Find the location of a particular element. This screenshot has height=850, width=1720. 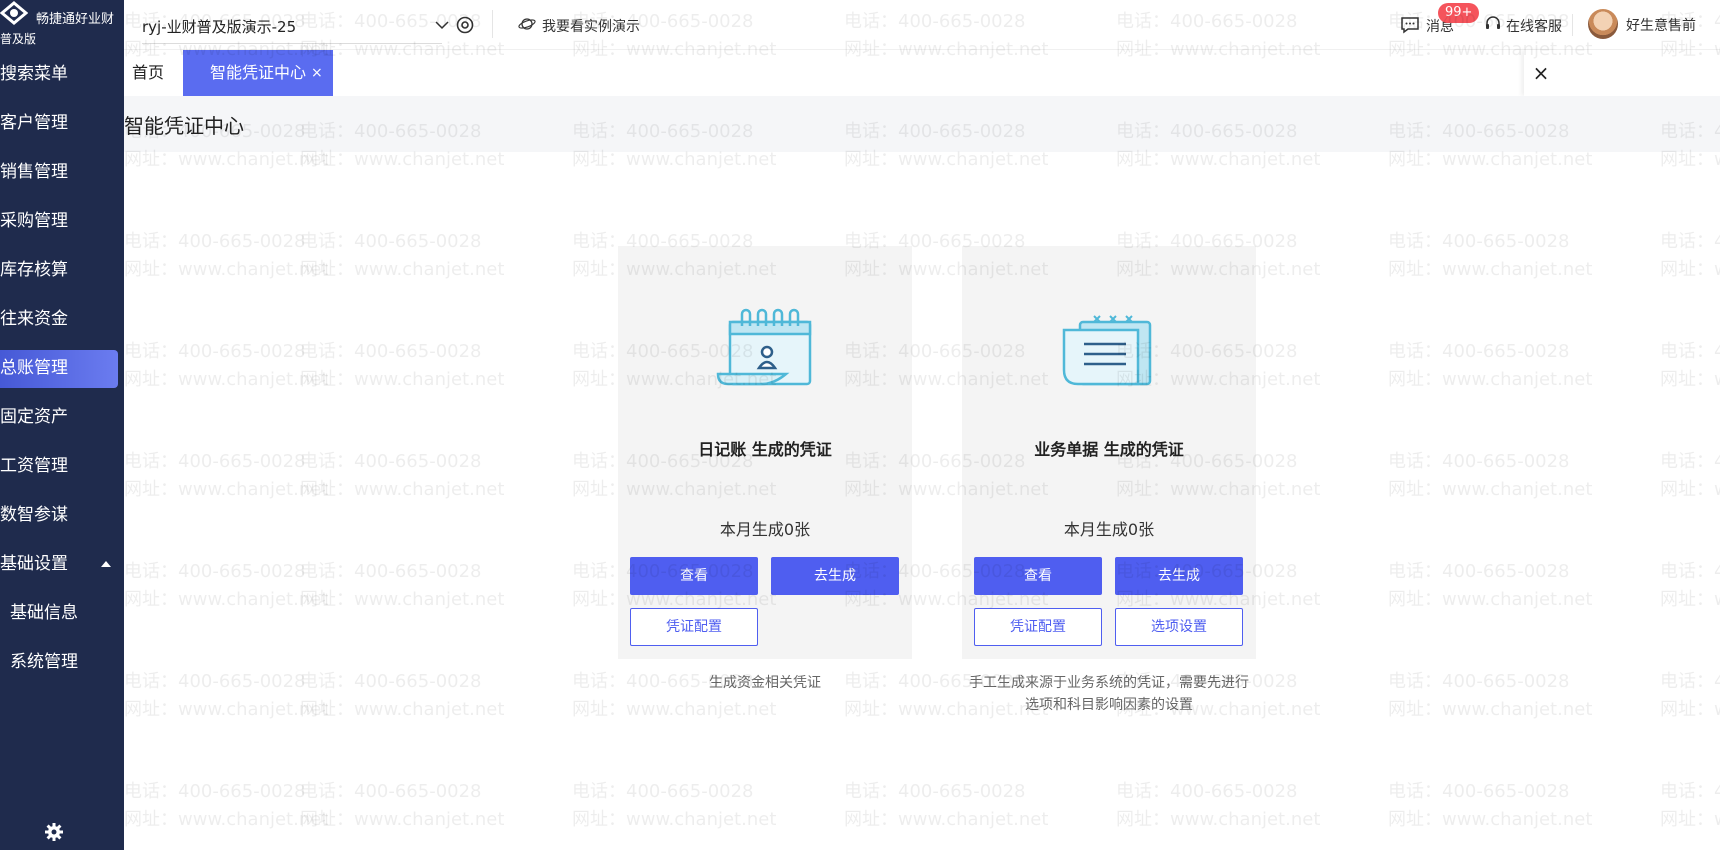

messages-badge: 99+ is located at coordinates (1459, 13).